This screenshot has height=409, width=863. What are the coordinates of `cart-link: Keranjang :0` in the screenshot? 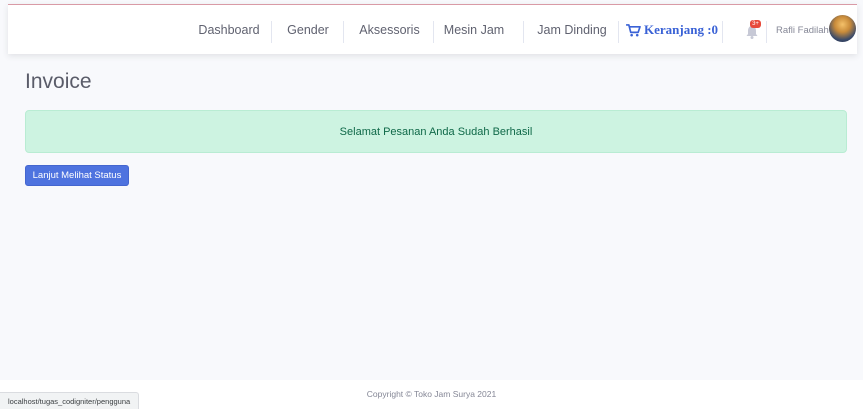 It's located at (672, 30).